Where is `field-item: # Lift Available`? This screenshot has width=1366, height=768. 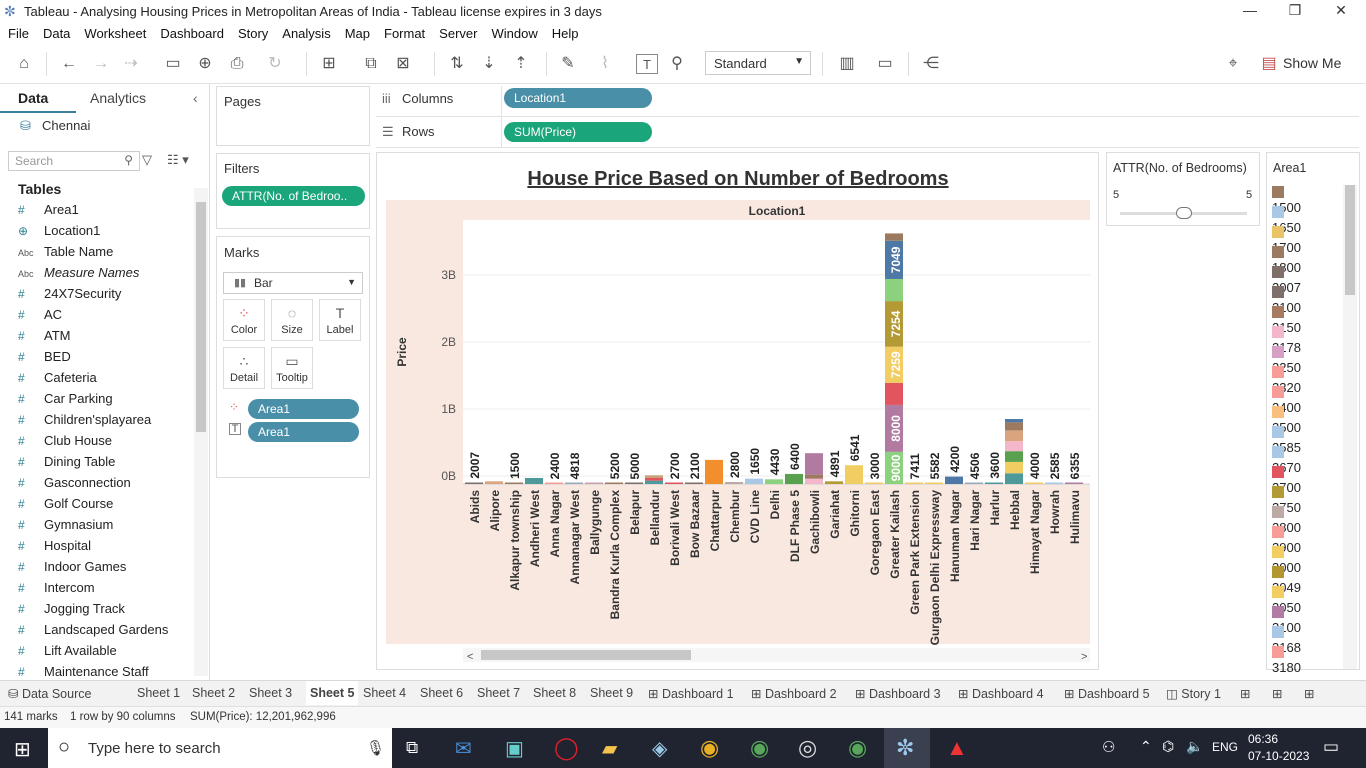
field-item: # Lift Available is located at coordinates (67, 653).